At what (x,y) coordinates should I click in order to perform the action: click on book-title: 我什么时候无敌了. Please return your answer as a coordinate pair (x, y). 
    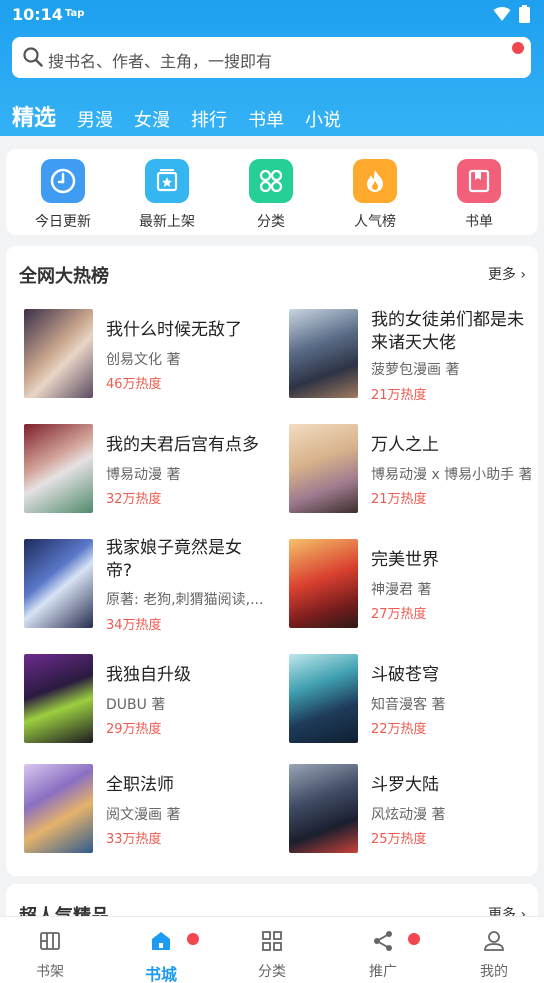
    Looking at the image, I should click on (174, 330).